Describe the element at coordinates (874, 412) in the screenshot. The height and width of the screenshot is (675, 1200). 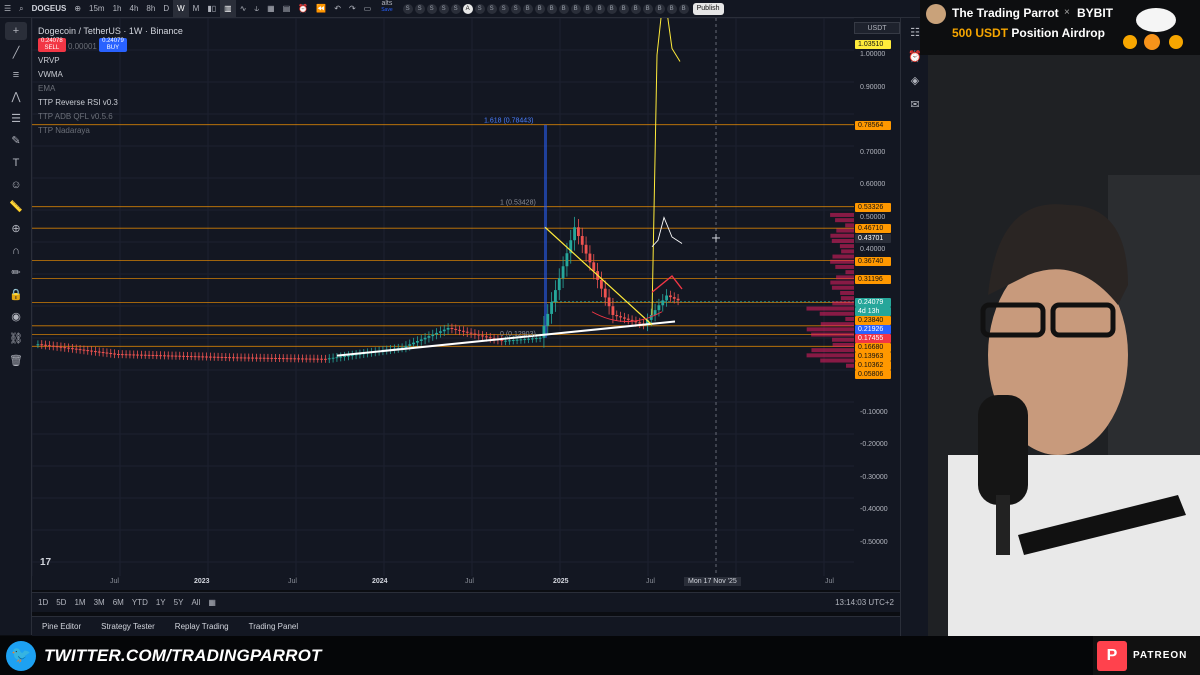
I see `price-tick: -0.10000` at that location.